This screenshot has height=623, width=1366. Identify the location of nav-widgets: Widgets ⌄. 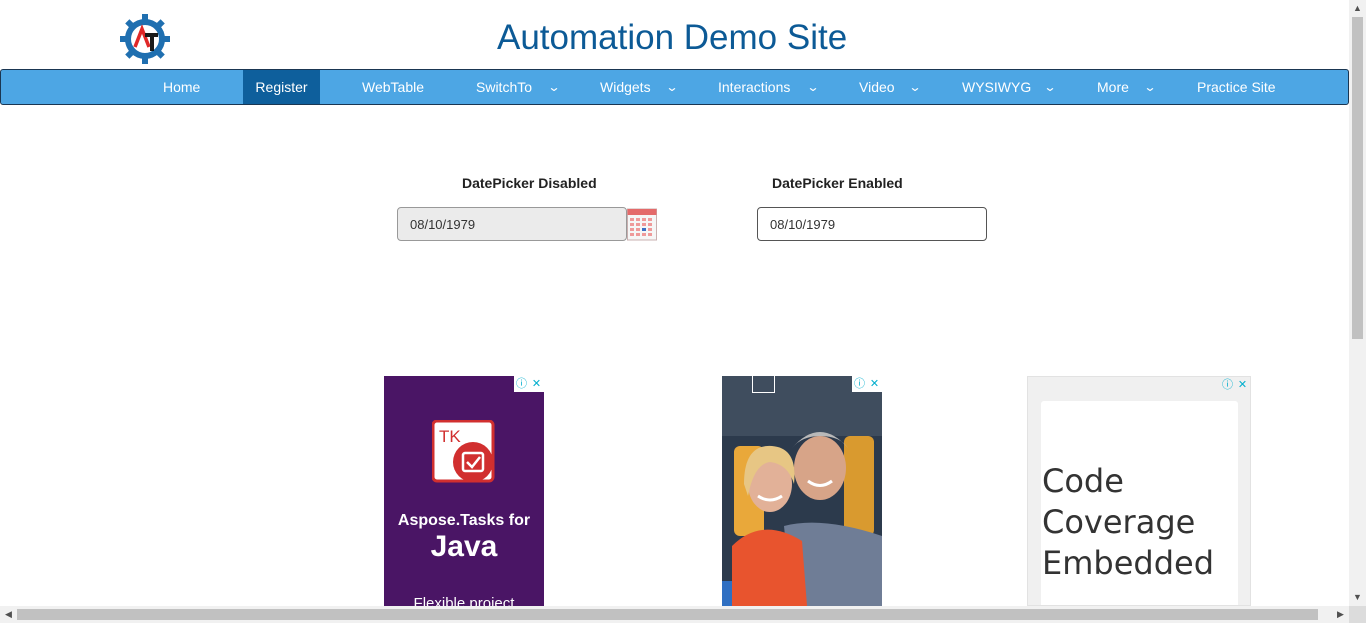
(642, 87).